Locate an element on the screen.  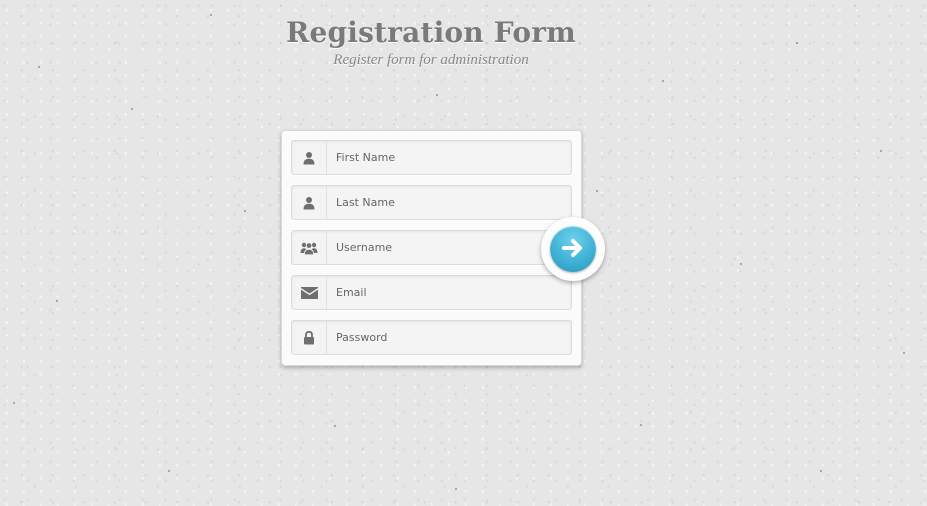
arrow-right-icon is located at coordinates (573, 249).